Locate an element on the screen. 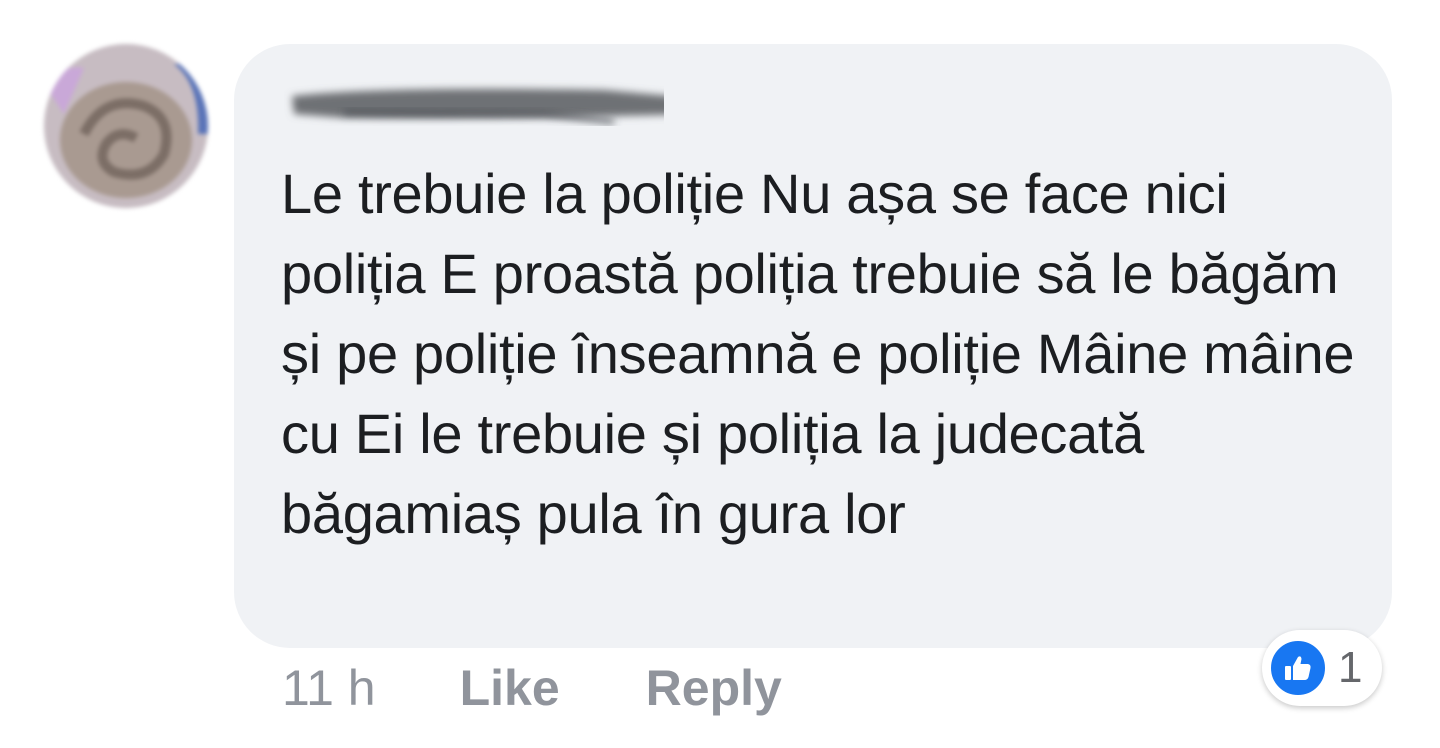 This screenshot has width=1440, height=748. like-button: Like is located at coordinates (510, 688).